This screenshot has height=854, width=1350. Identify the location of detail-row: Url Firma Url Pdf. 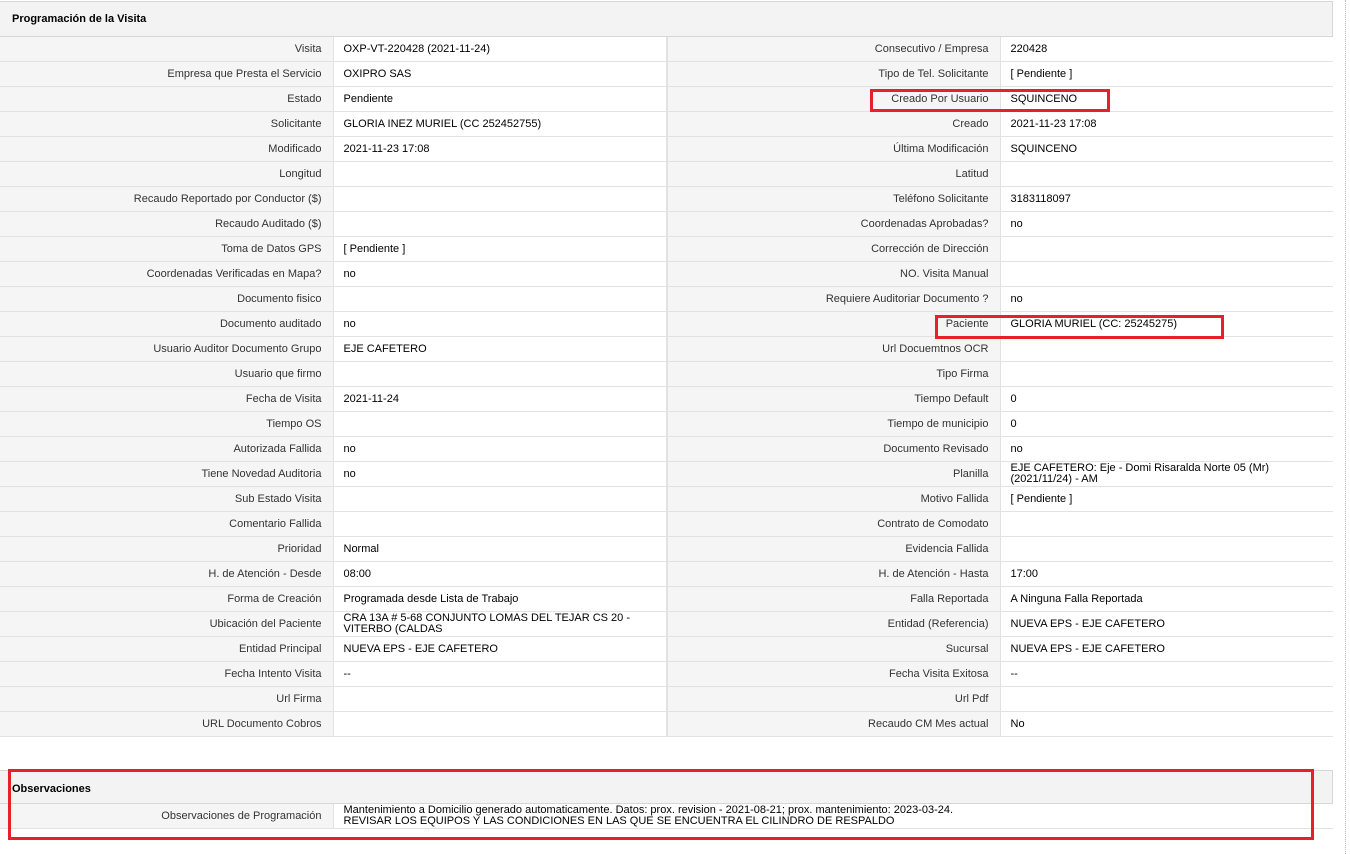
(666, 699).